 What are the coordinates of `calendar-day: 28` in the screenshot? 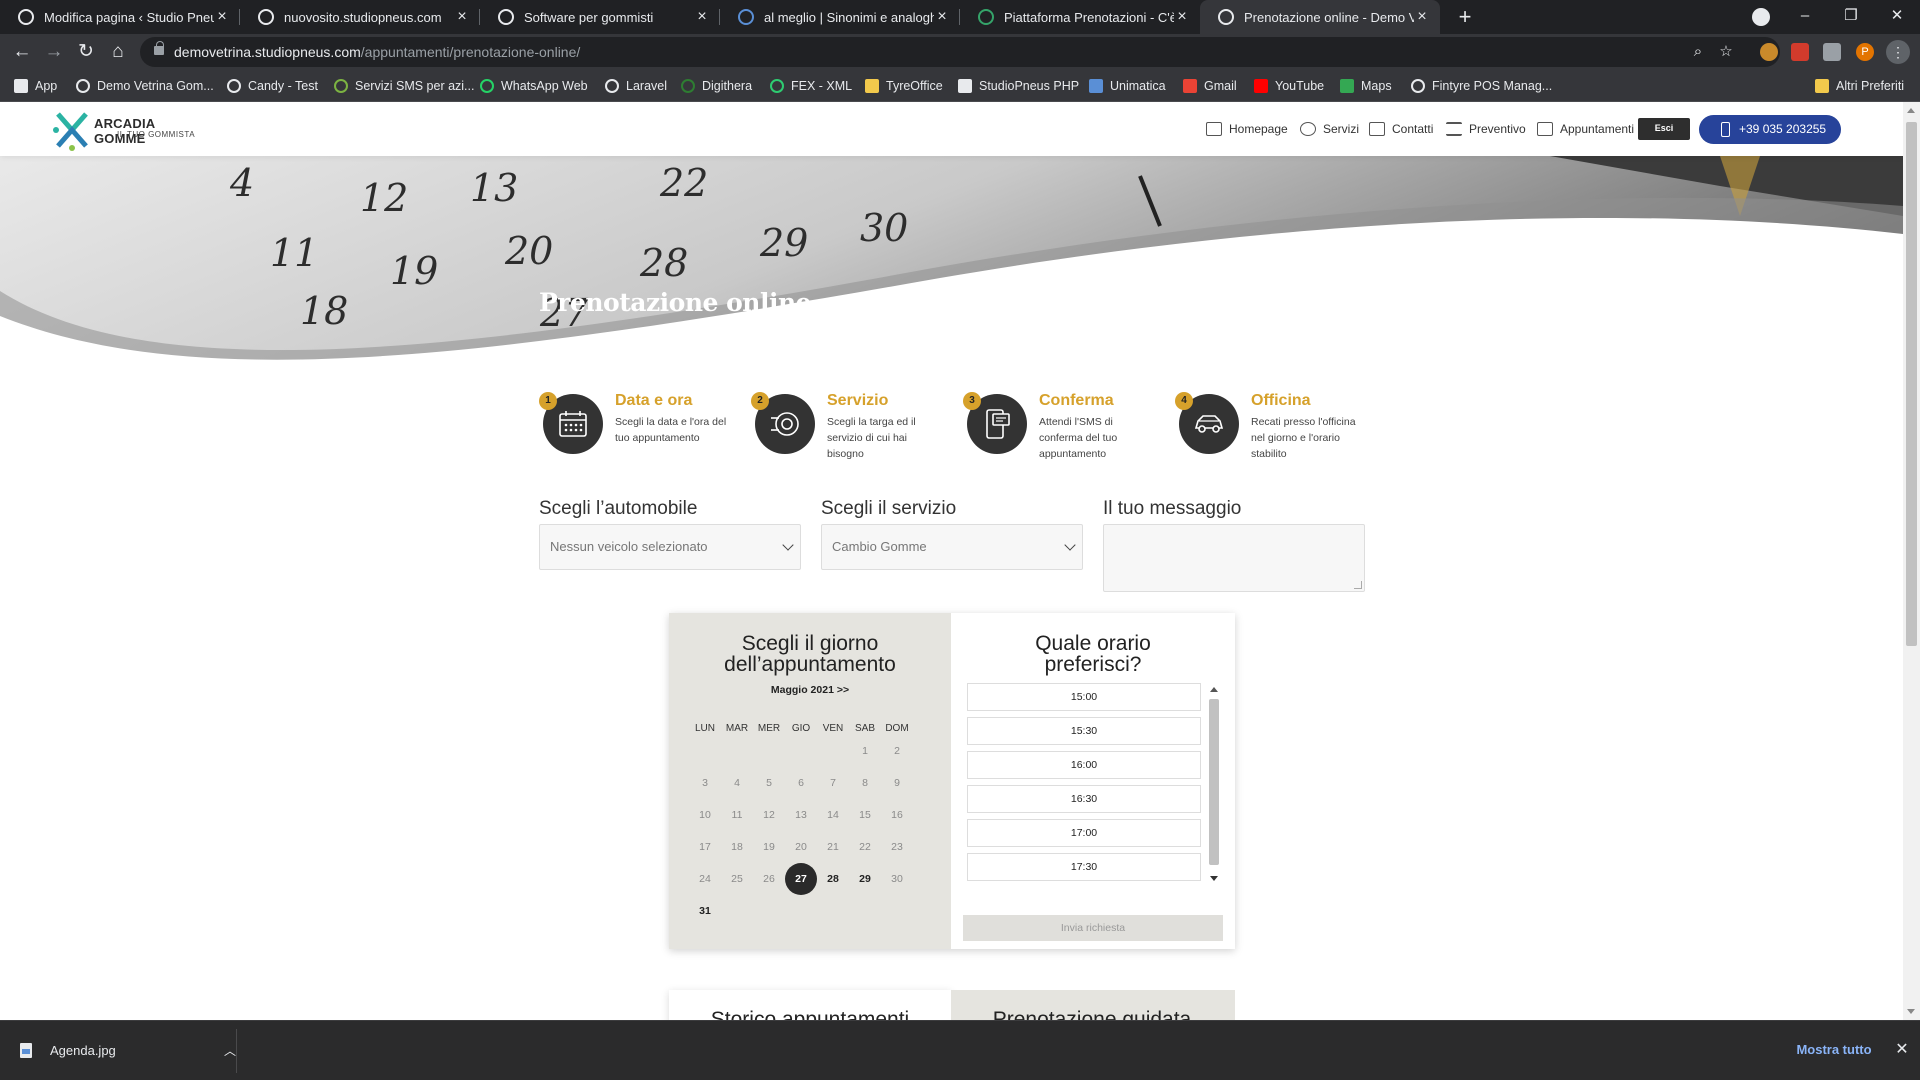 It's located at (833, 879).